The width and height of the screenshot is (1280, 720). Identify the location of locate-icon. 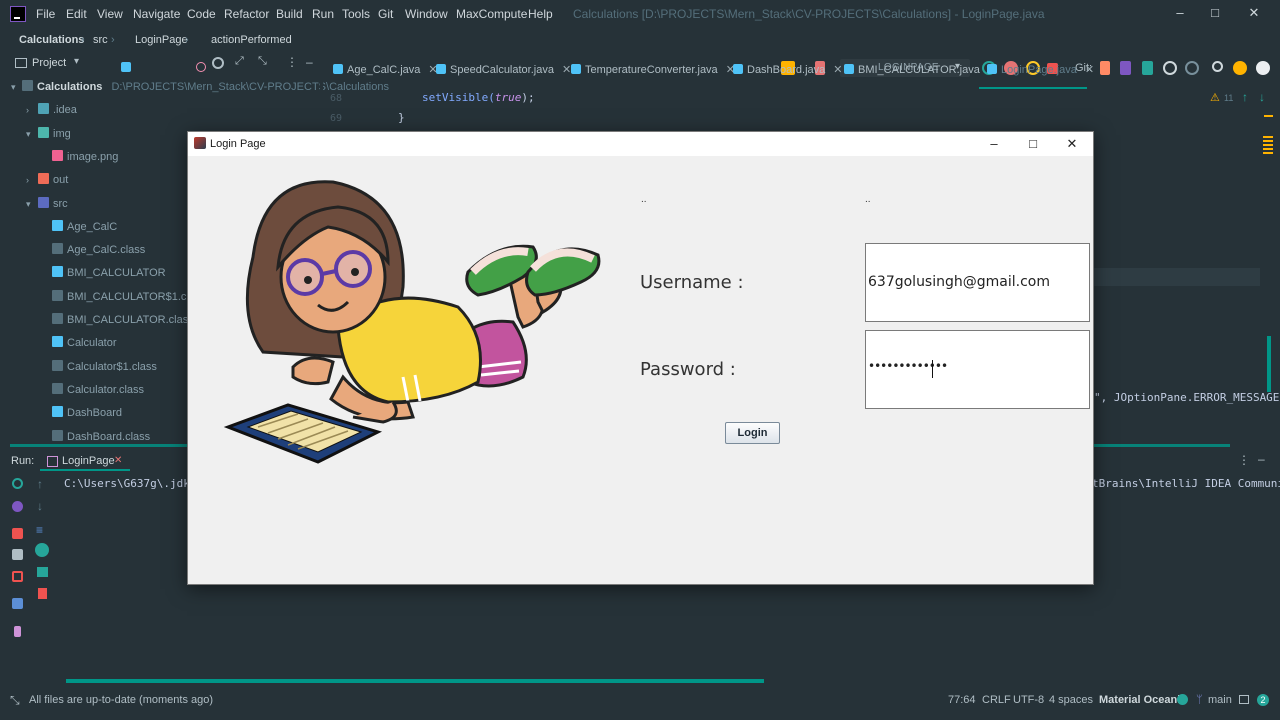
(218, 63).